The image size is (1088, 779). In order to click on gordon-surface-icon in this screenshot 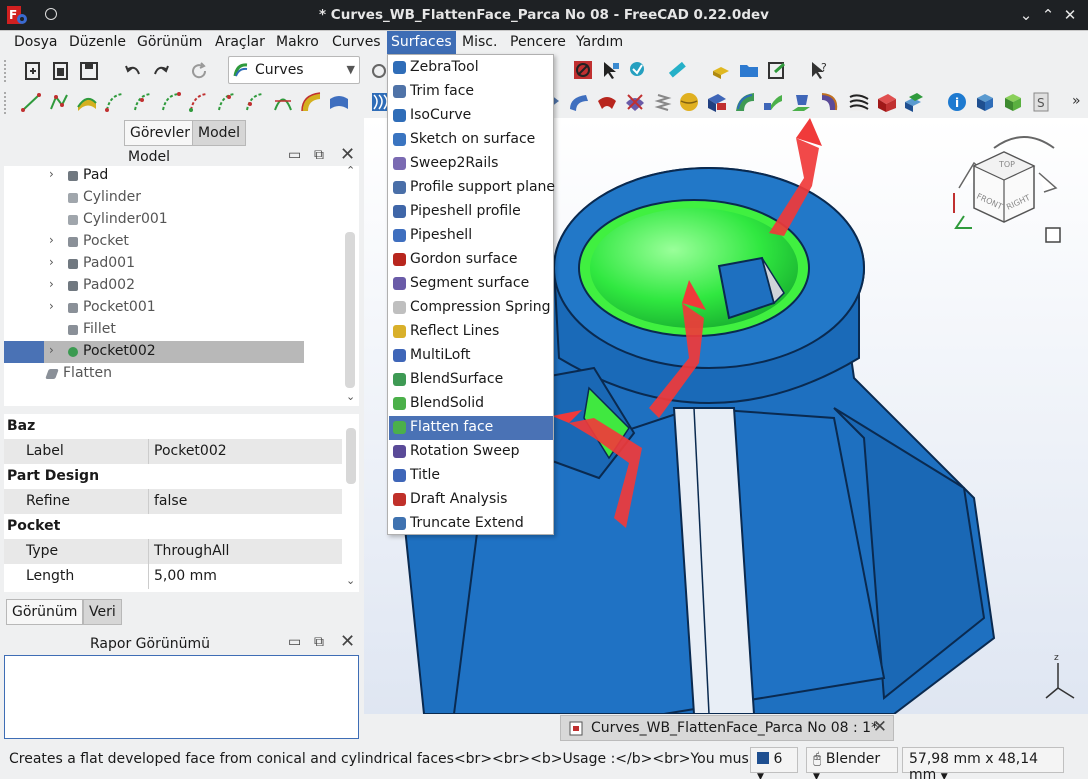, I will do `click(607, 102)`.